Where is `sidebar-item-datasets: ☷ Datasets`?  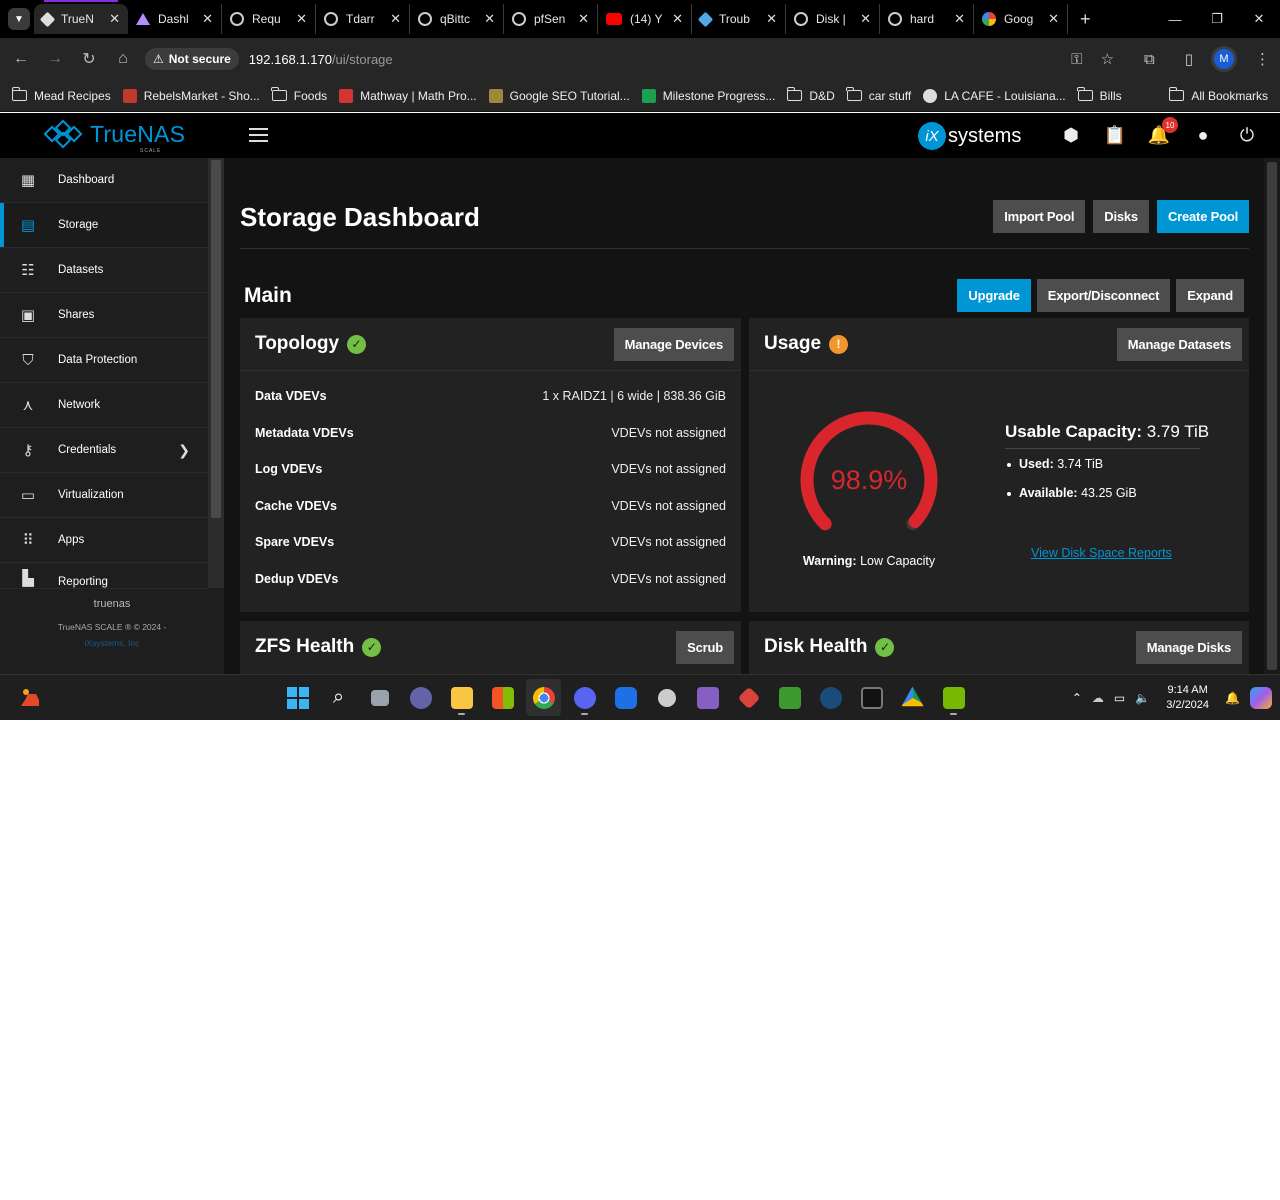
sidebar-item-datasets: ☷ Datasets is located at coordinates (104, 270).